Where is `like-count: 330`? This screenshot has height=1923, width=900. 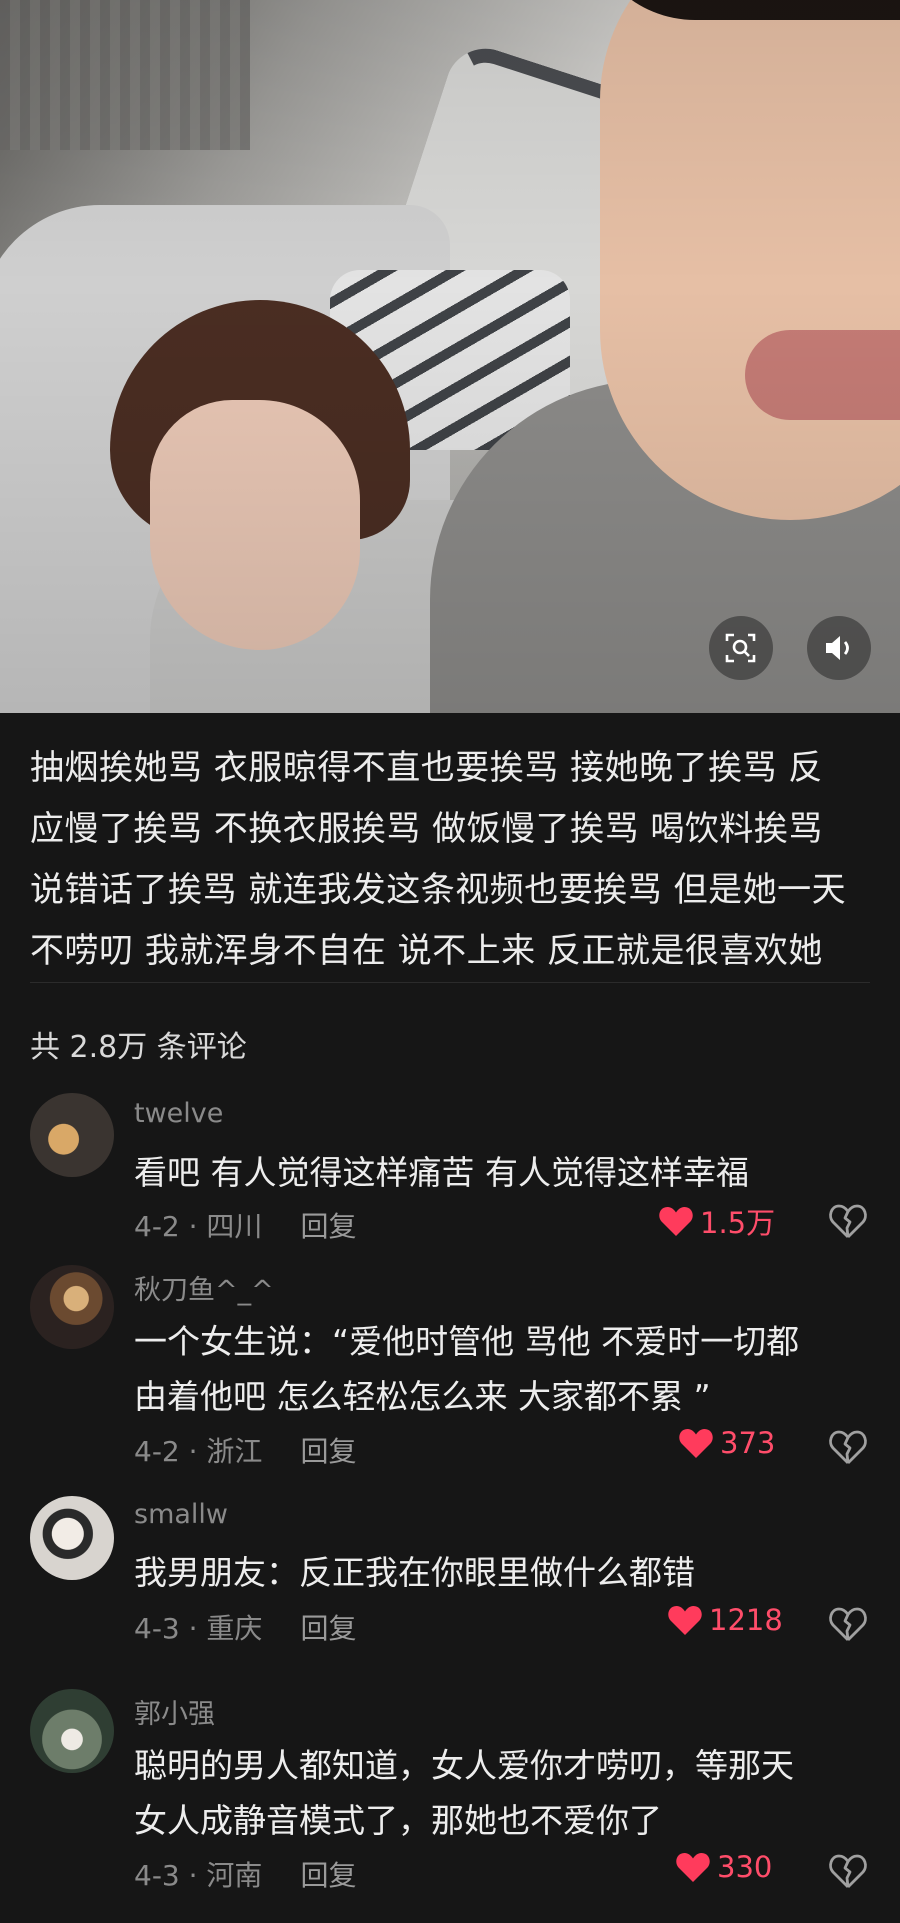
like-count: 330 is located at coordinates (745, 1867).